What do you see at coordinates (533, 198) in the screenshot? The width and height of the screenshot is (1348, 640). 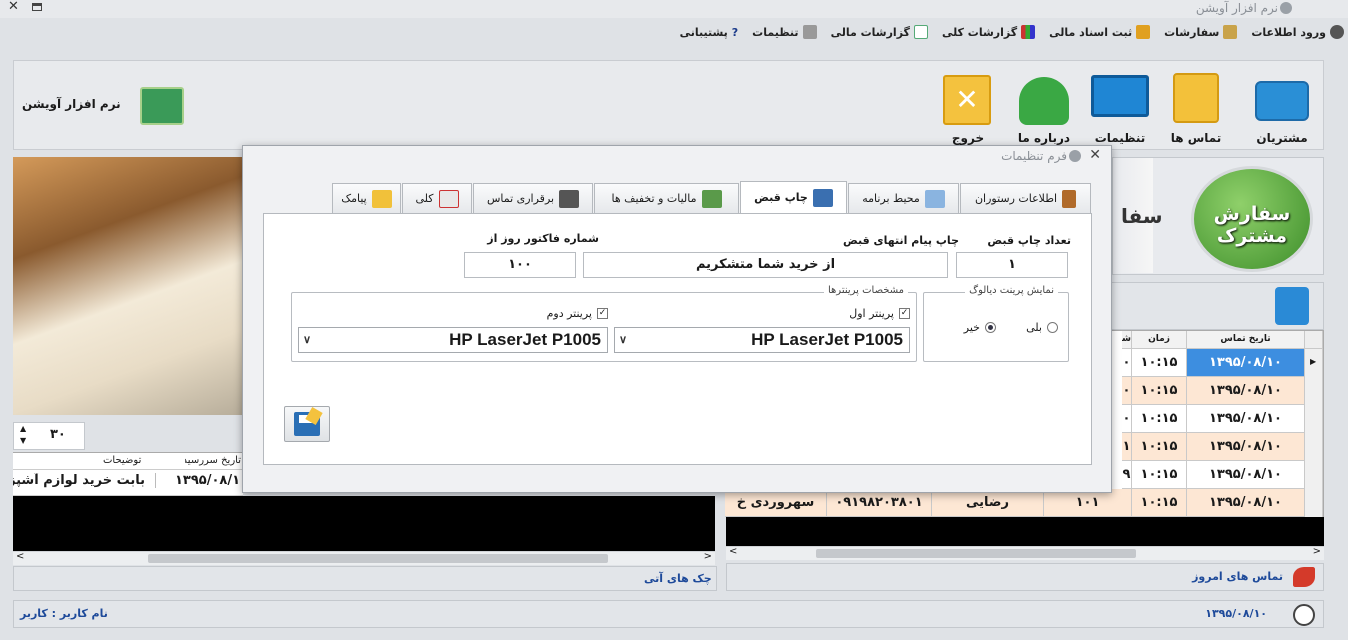 I see `tab-call: برقراری تماس` at bounding box center [533, 198].